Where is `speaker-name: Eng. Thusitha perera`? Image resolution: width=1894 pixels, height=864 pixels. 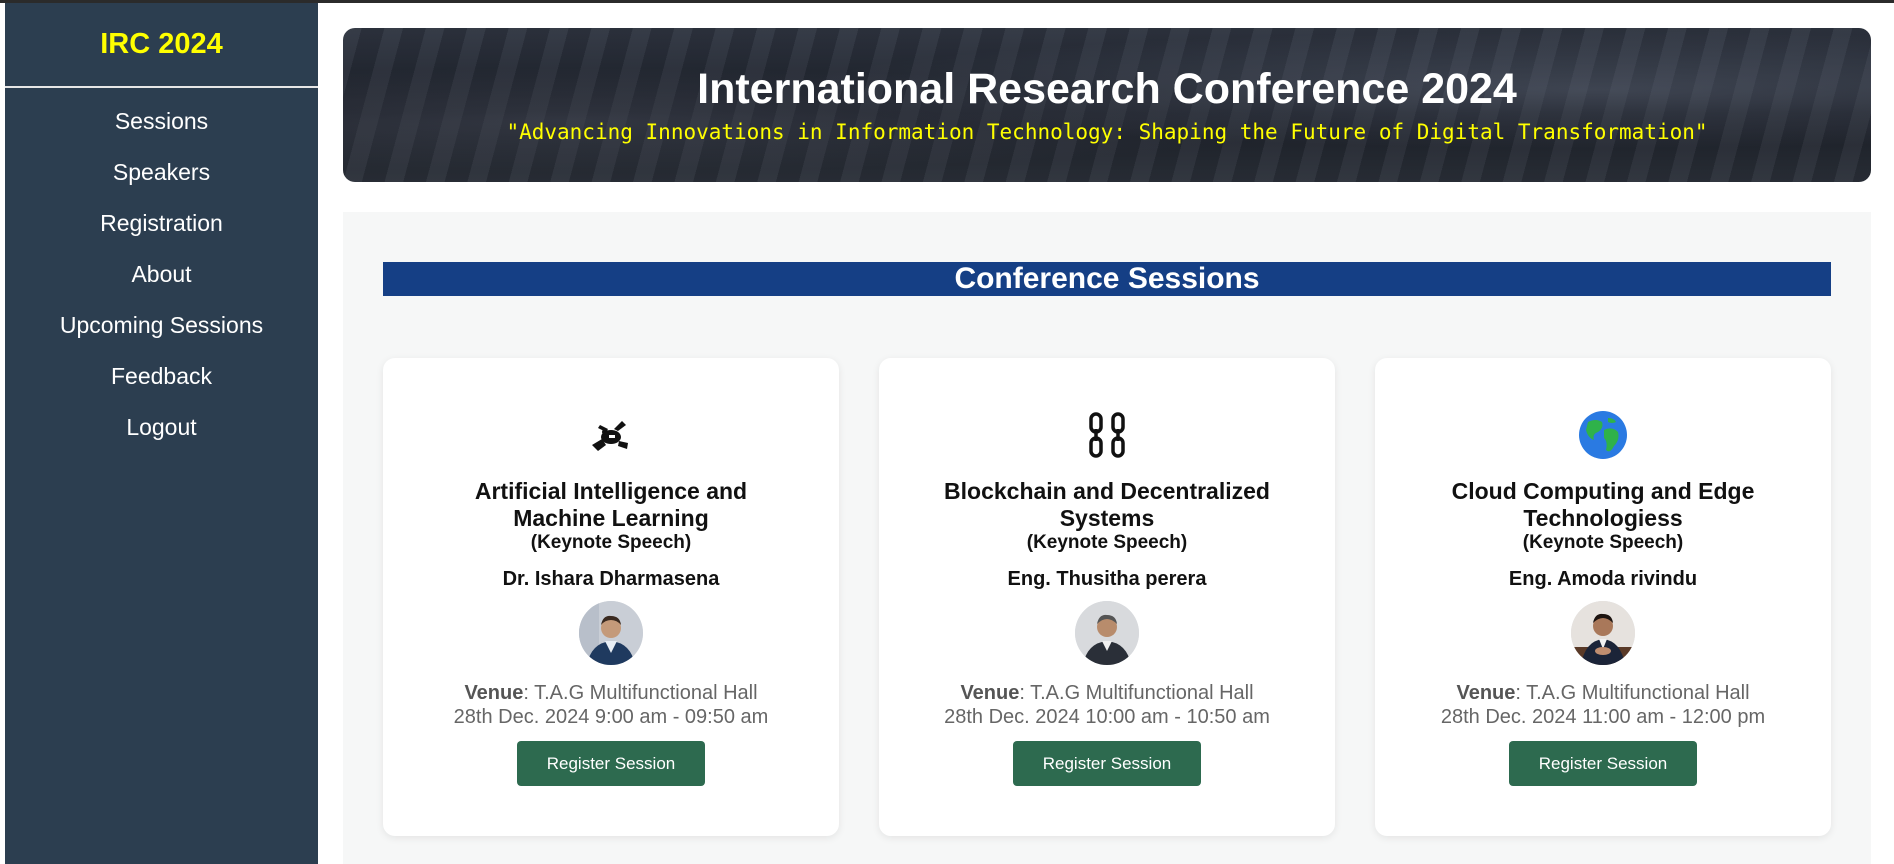
speaker-name: Eng. Thusitha perera is located at coordinates (1107, 579).